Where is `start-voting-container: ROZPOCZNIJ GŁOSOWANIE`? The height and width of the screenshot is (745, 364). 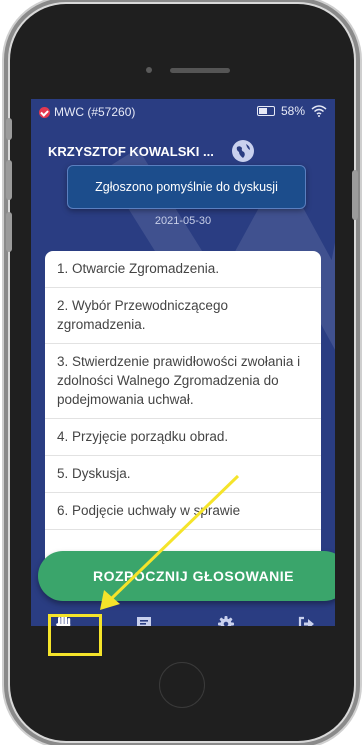
start-voting-container: ROZPOCZNIJ GŁOSOWANIE is located at coordinates (183, 576).